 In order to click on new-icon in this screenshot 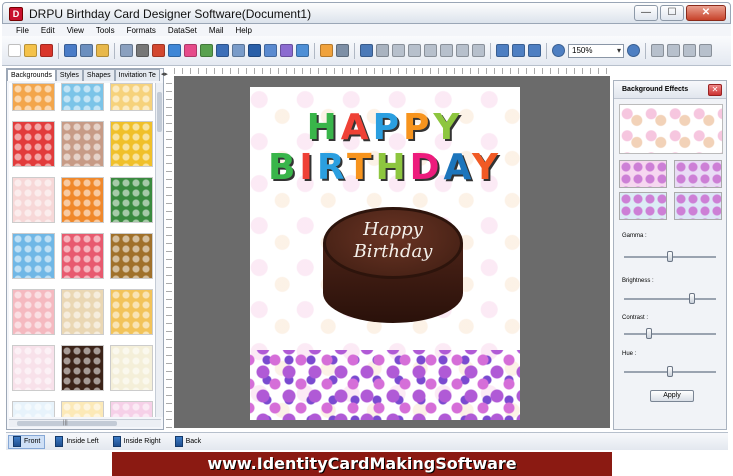, I will do `click(14, 50)`.